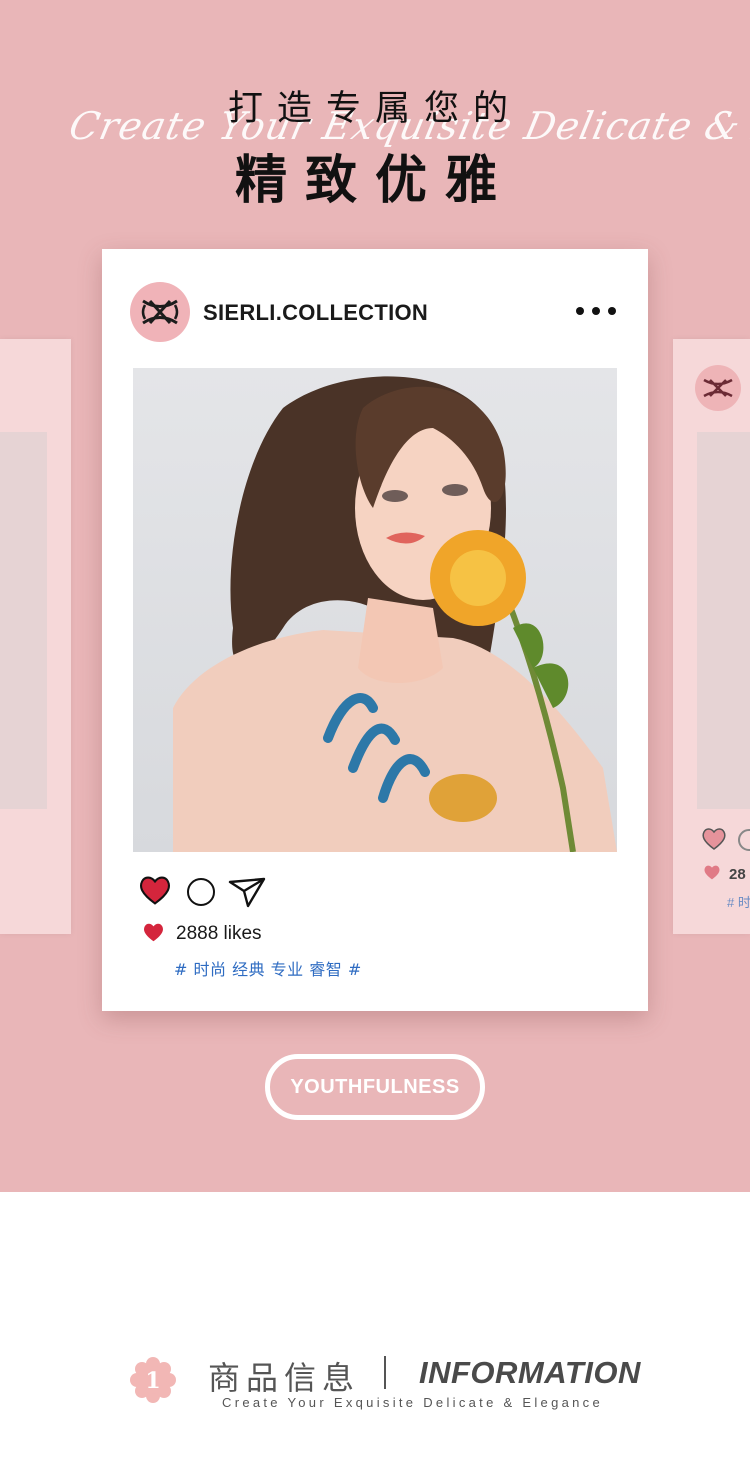 The image size is (750, 1461). Describe the element at coordinates (738, 902) in the screenshot. I see `side-tags-text: # 时` at that location.